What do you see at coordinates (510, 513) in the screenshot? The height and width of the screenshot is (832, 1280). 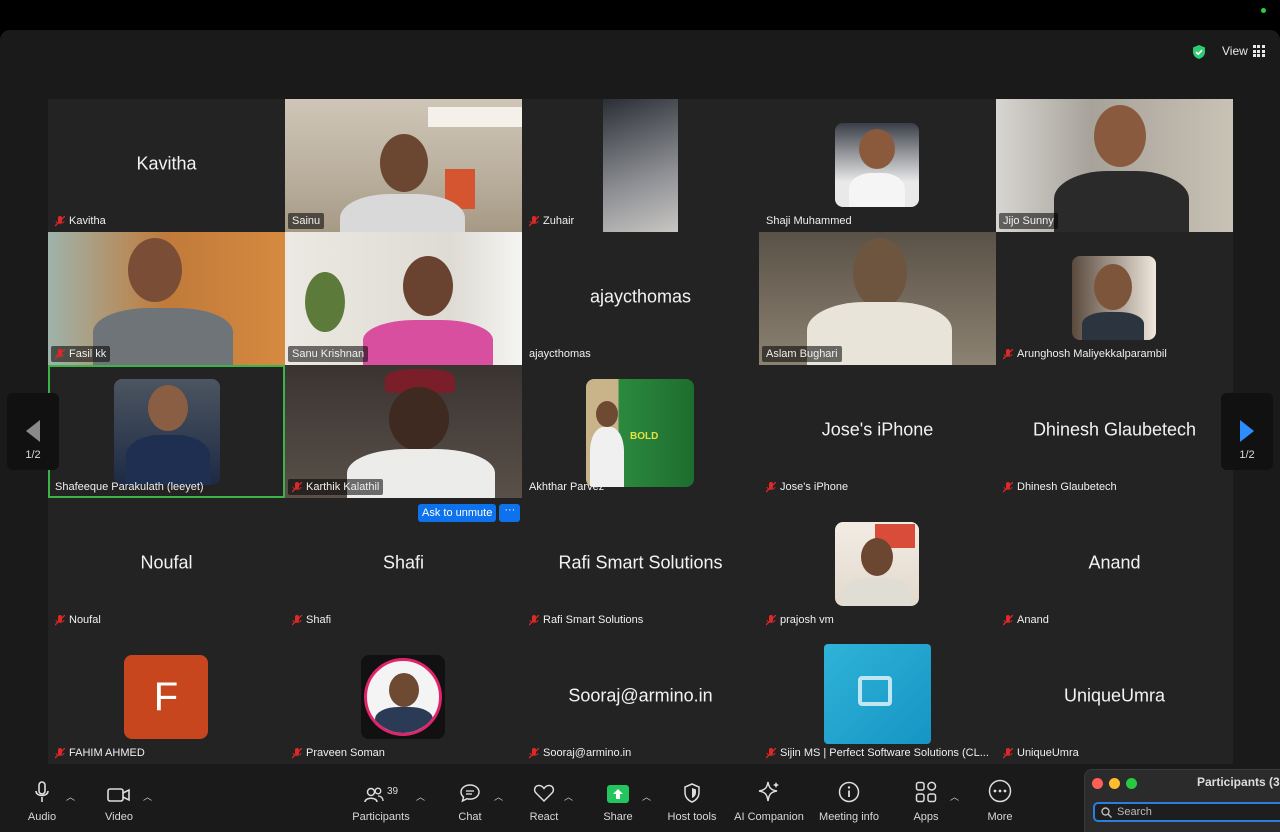 I see `more-options-button: ···` at bounding box center [510, 513].